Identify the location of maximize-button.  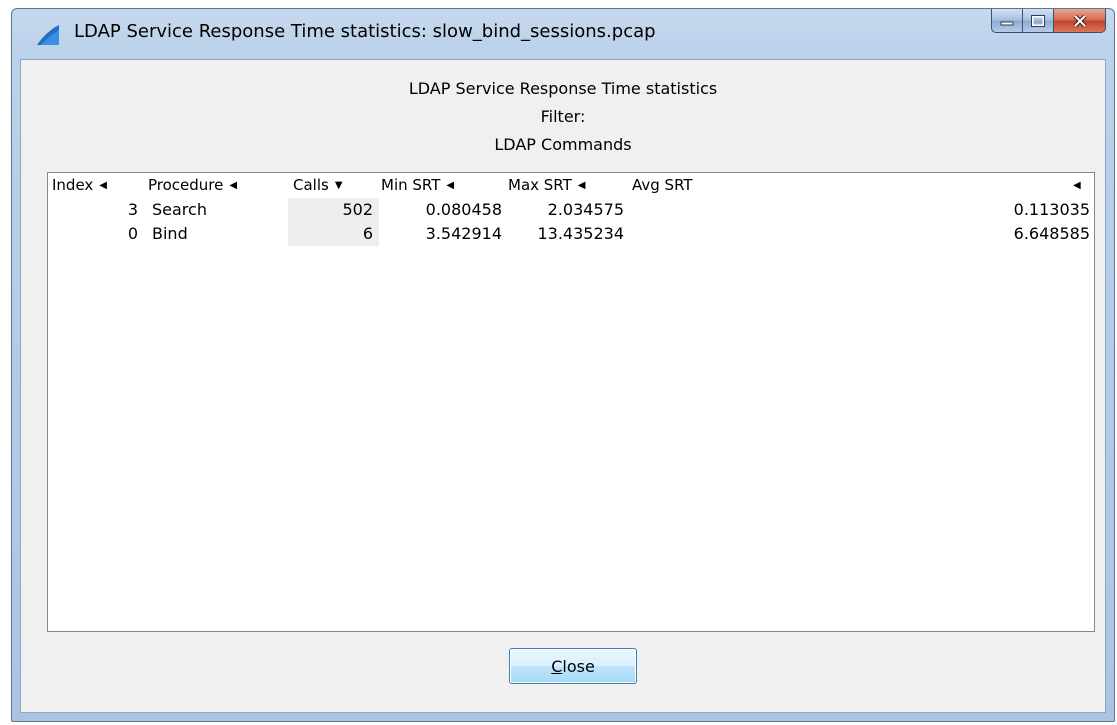
(1038, 21).